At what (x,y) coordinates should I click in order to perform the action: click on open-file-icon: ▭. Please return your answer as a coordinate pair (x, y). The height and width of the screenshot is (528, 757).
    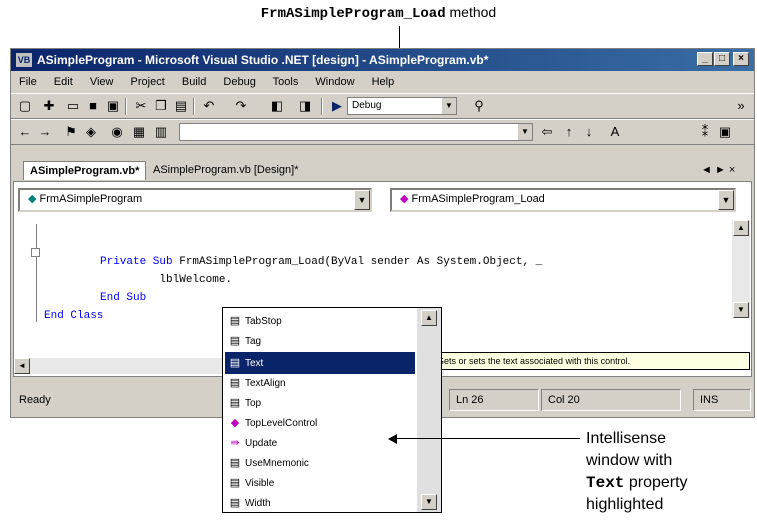
    Looking at the image, I should click on (73, 106).